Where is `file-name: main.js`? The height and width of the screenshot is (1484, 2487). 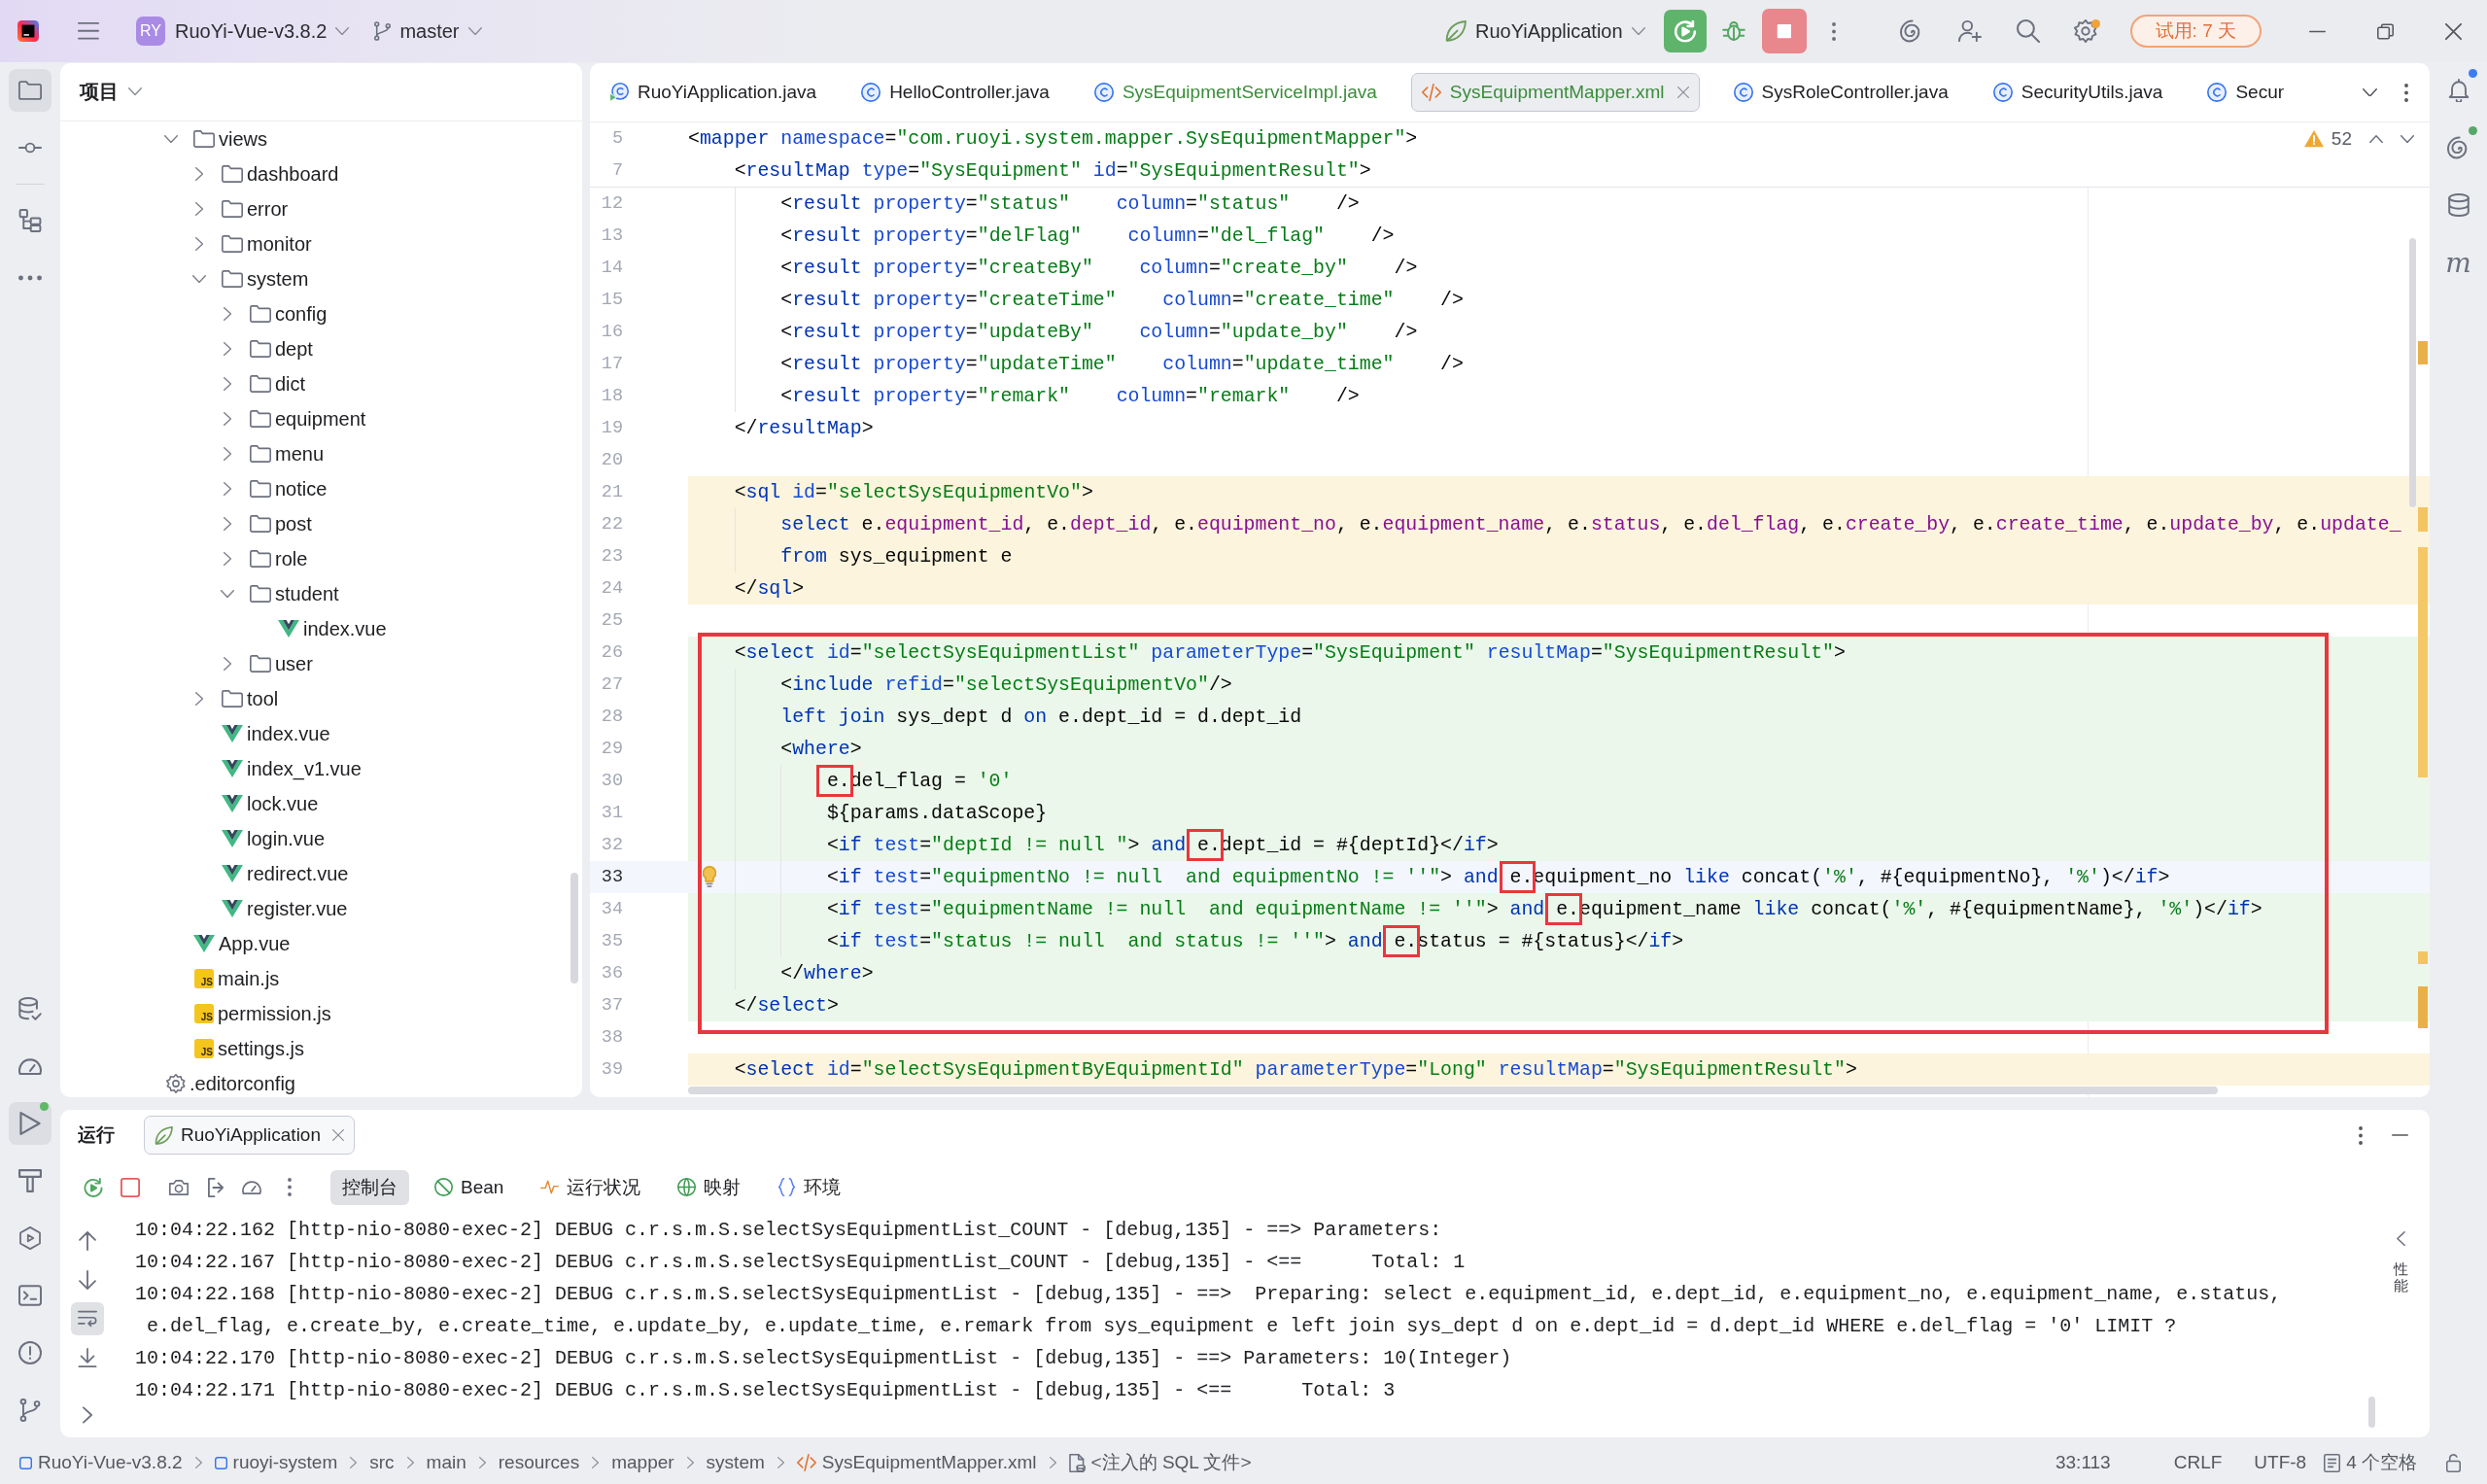 file-name: main.js is located at coordinates (249, 978).